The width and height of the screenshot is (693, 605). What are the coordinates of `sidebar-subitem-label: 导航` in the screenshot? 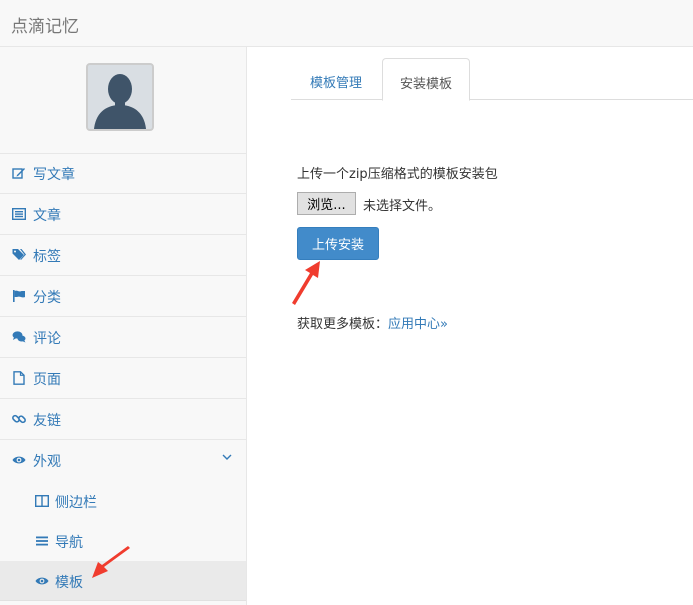 It's located at (69, 543).